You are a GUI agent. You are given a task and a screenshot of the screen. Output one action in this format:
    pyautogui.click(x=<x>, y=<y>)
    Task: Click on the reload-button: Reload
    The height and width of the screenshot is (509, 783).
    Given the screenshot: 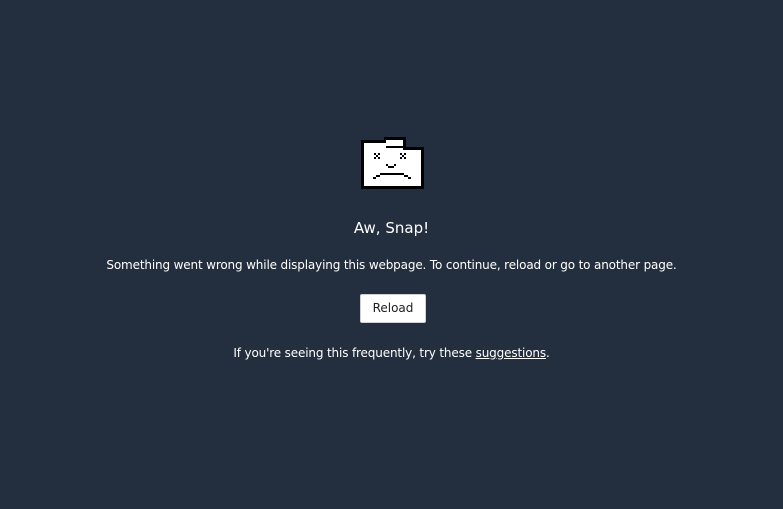 What is the action you would take?
    pyautogui.click(x=393, y=308)
    